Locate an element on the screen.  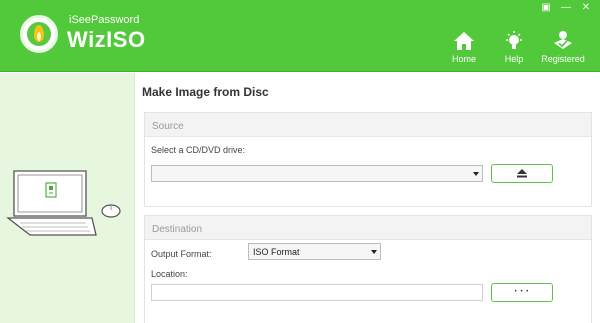
nav-help-button: Help is located at coordinates (514, 46).